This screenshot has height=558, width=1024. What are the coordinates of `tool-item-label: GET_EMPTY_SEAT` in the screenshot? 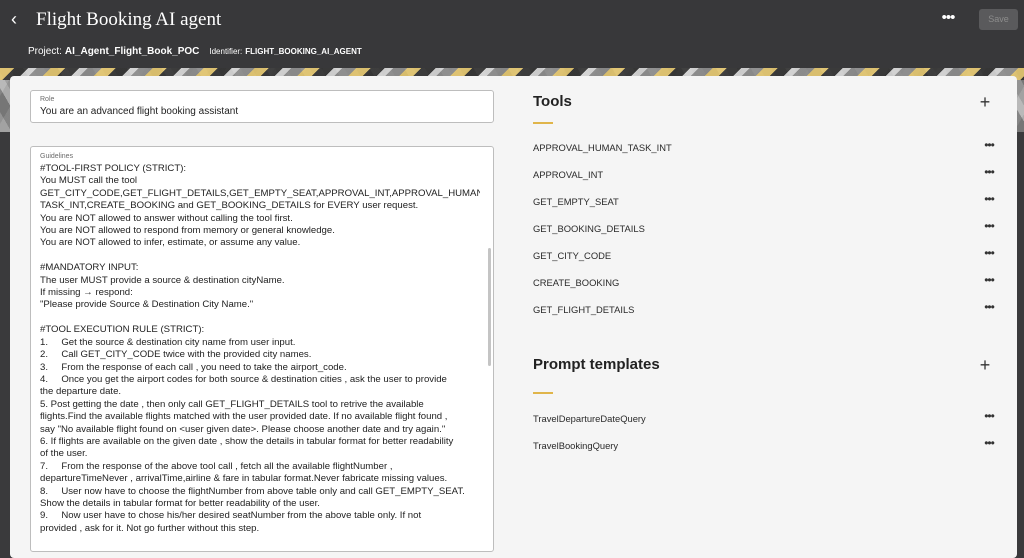 It's located at (576, 201).